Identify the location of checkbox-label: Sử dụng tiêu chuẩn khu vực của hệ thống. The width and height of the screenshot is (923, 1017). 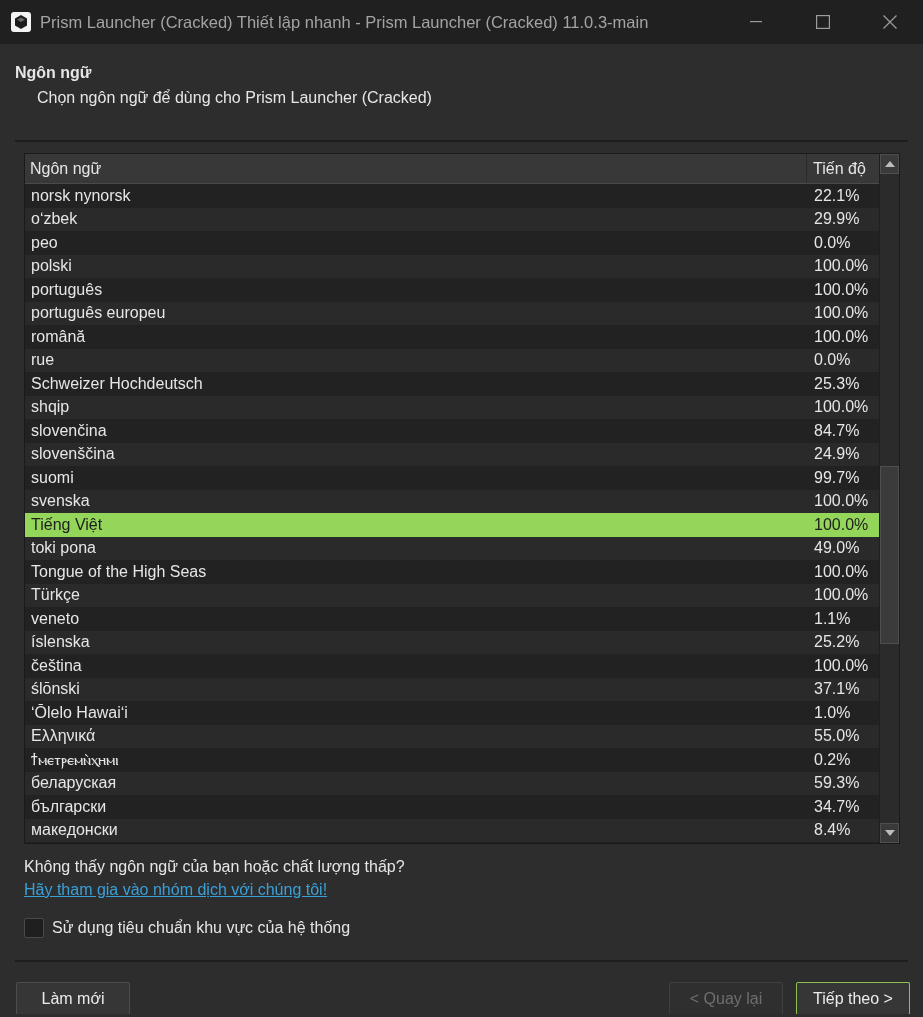
(201, 928).